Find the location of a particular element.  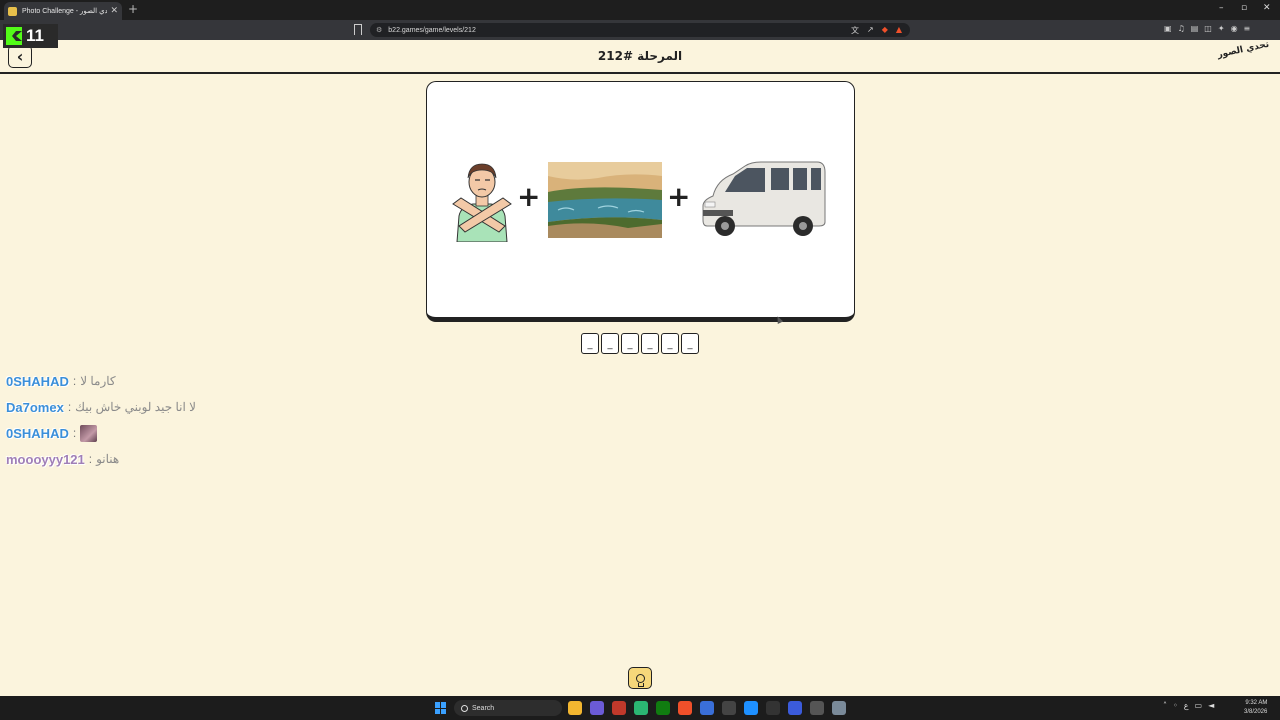

tab-close-icon: ✕ is located at coordinates (114, 11).